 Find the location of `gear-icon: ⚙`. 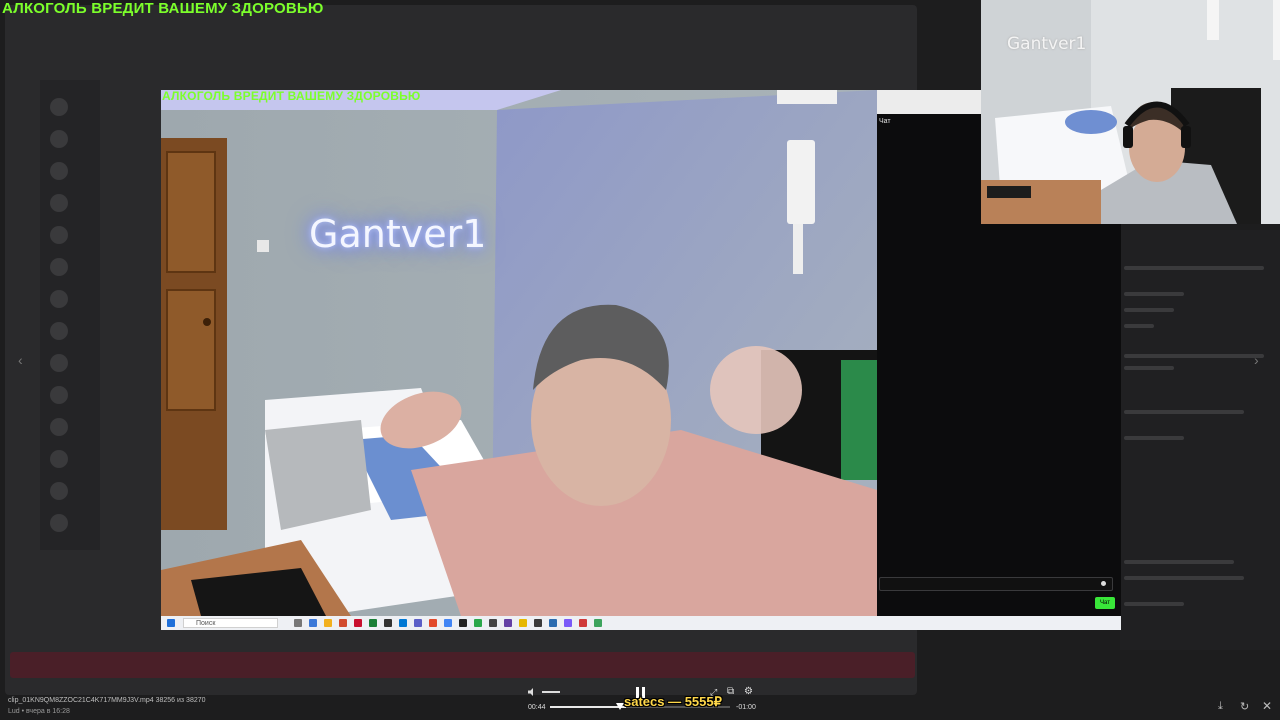

gear-icon: ⚙ is located at coordinates (748, 691).